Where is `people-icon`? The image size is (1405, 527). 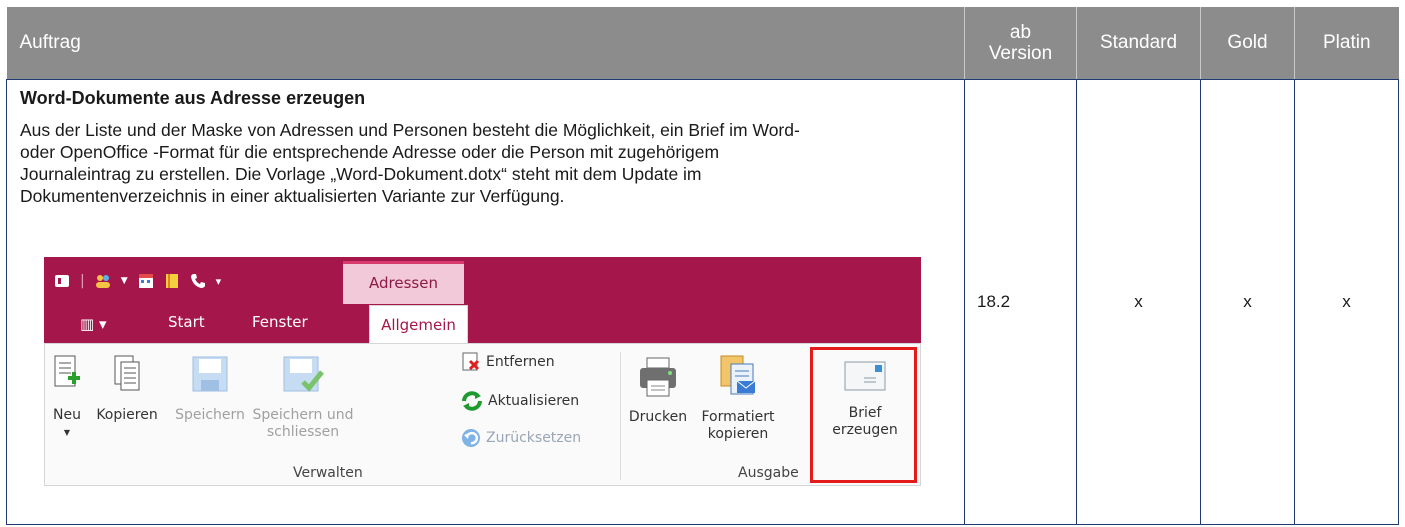 people-icon is located at coordinates (103, 281).